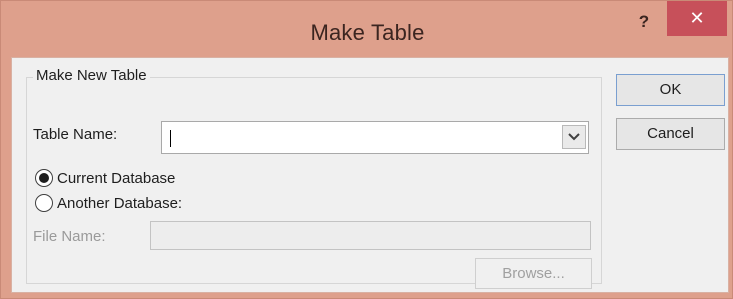  Describe the element at coordinates (670, 134) in the screenshot. I see `cancel-button: Cancel` at that location.